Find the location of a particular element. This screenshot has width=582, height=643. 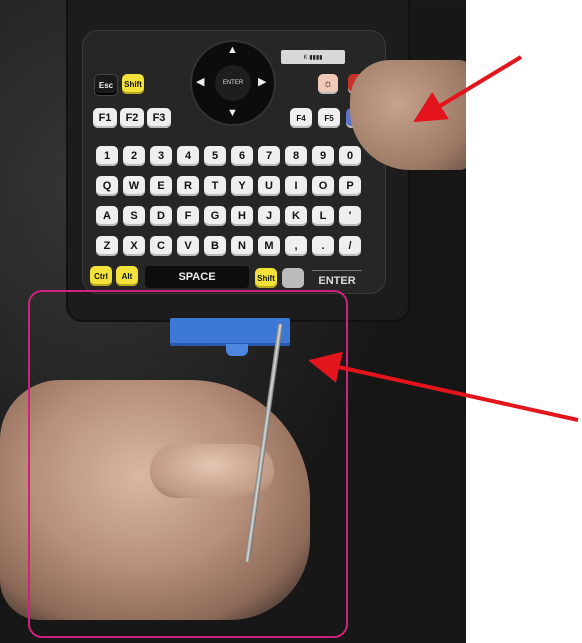

arrow-left-icon: ◀ is located at coordinates (200, 82).